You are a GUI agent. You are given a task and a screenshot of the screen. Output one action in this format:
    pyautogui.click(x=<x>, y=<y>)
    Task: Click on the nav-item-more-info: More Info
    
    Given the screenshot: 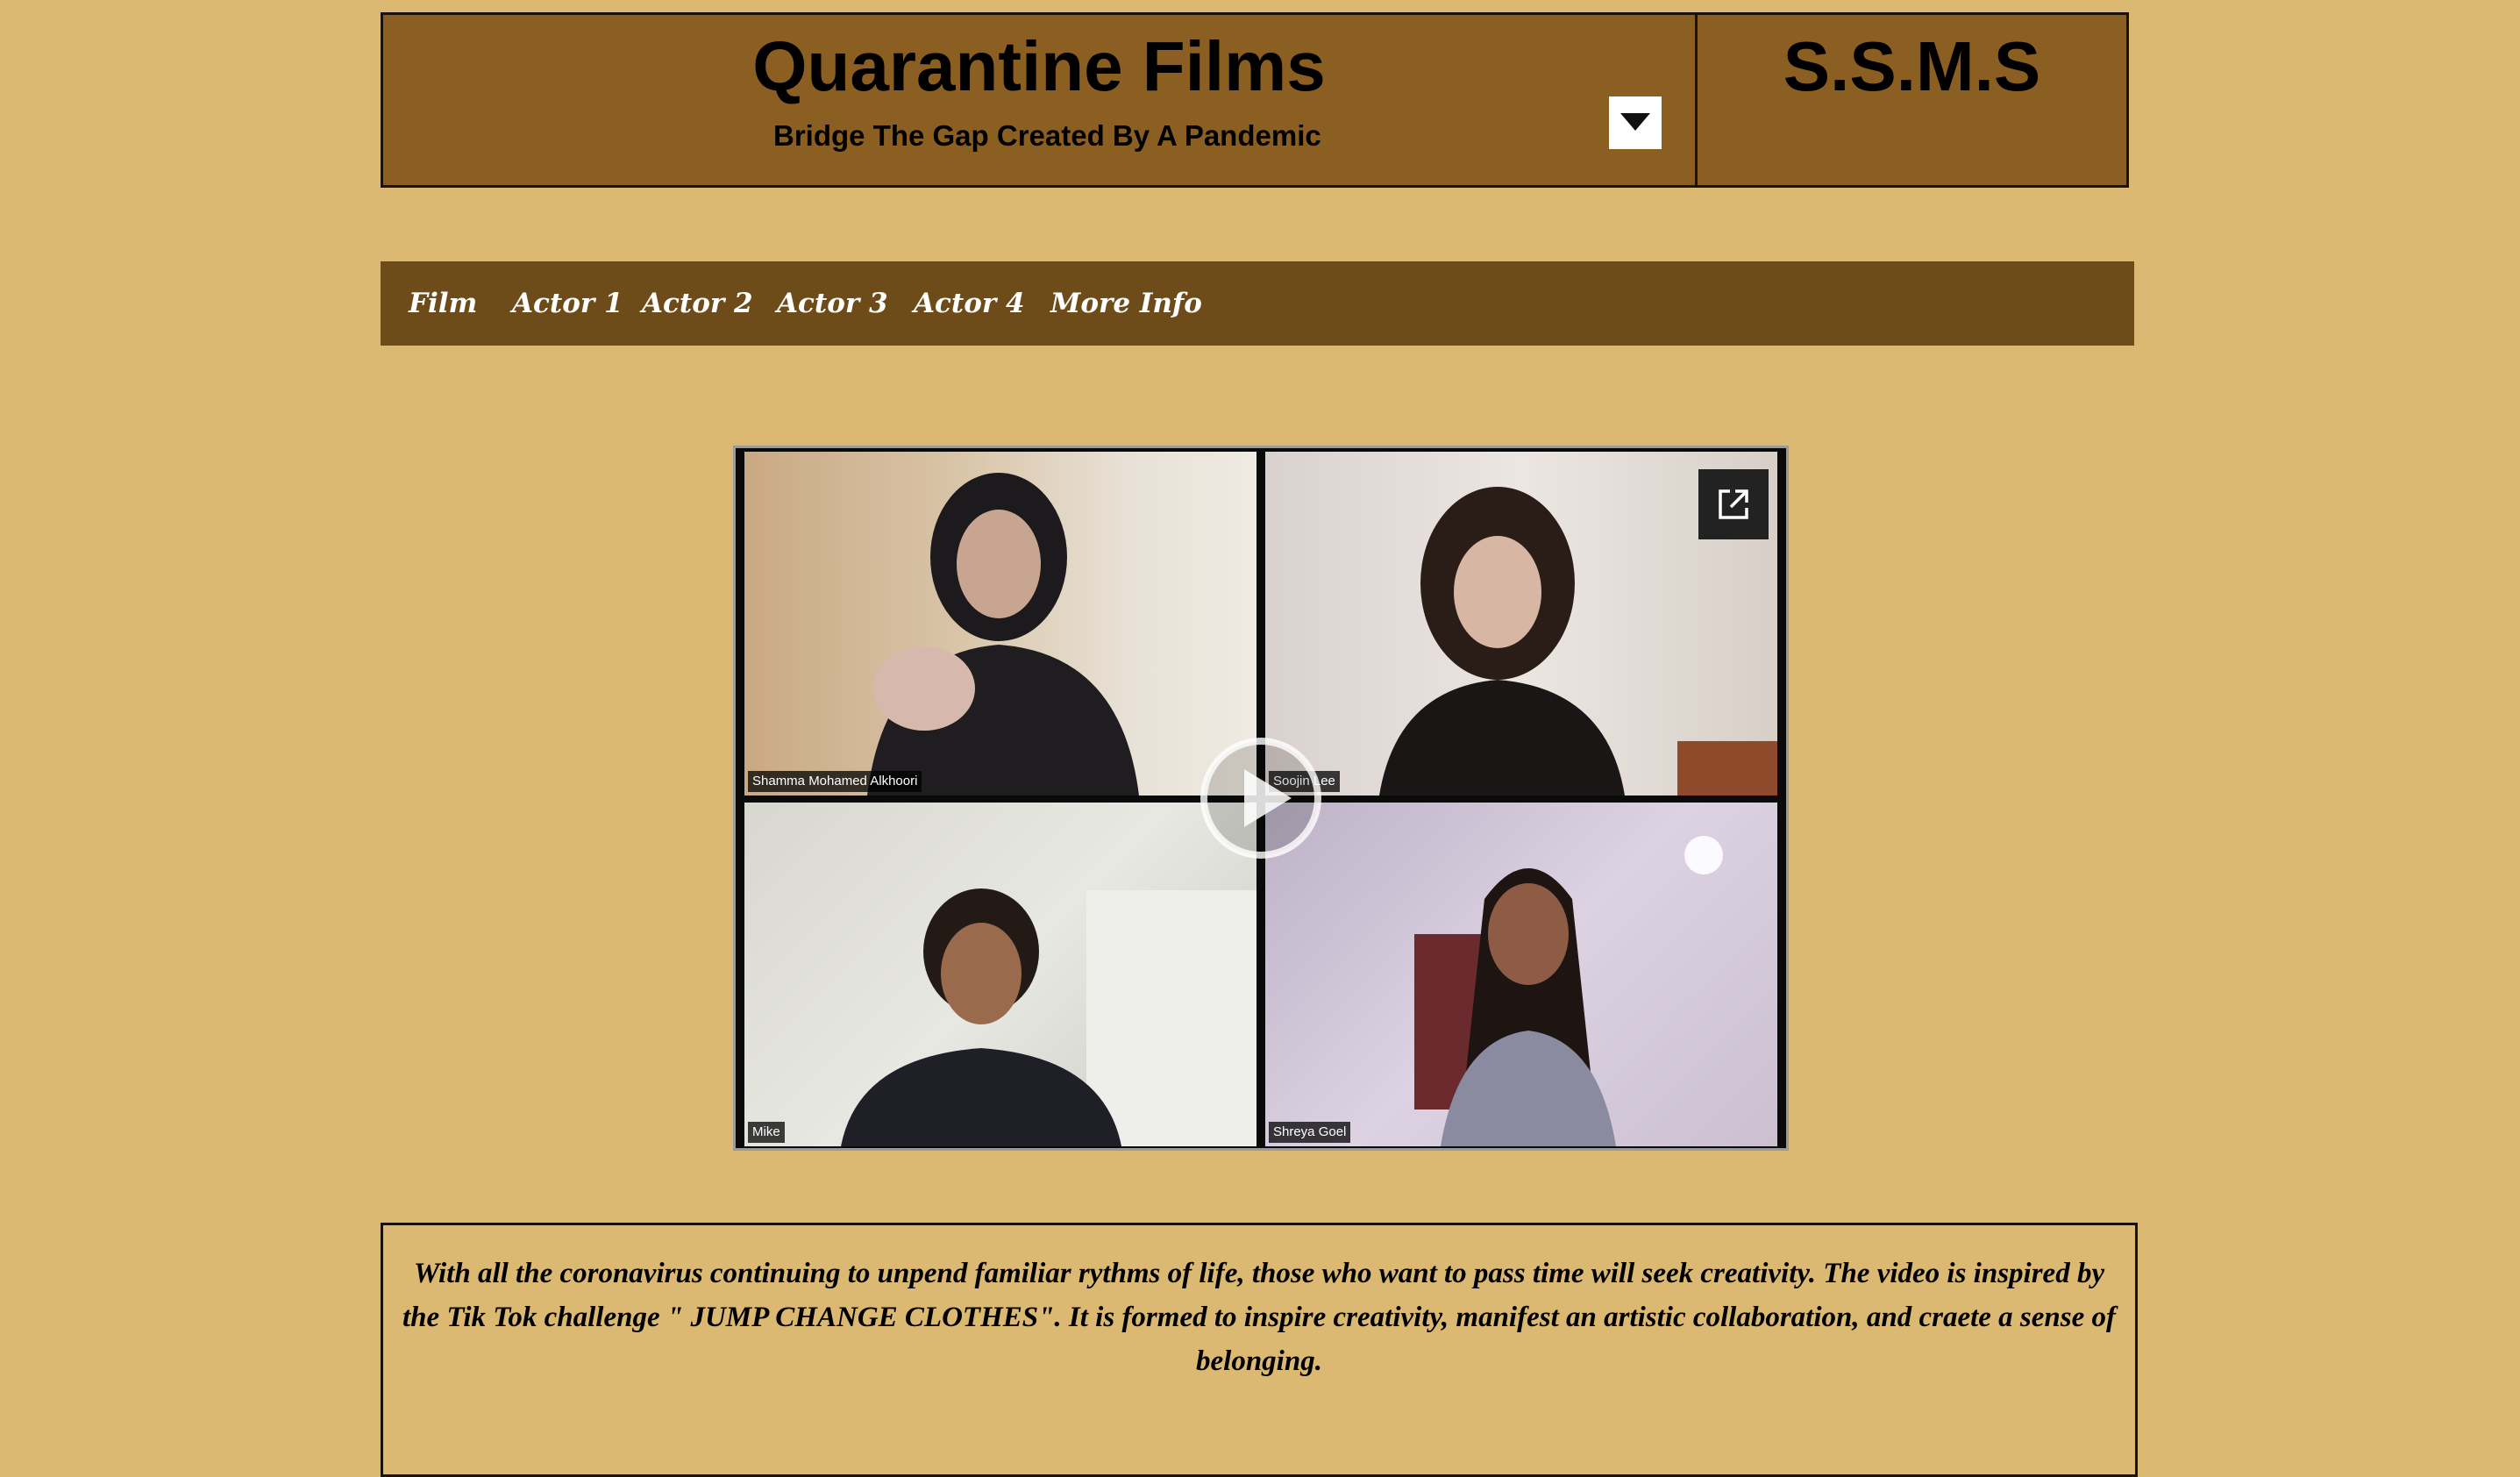 What is the action you would take?
    pyautogui.click(x=1126, y=303)
    